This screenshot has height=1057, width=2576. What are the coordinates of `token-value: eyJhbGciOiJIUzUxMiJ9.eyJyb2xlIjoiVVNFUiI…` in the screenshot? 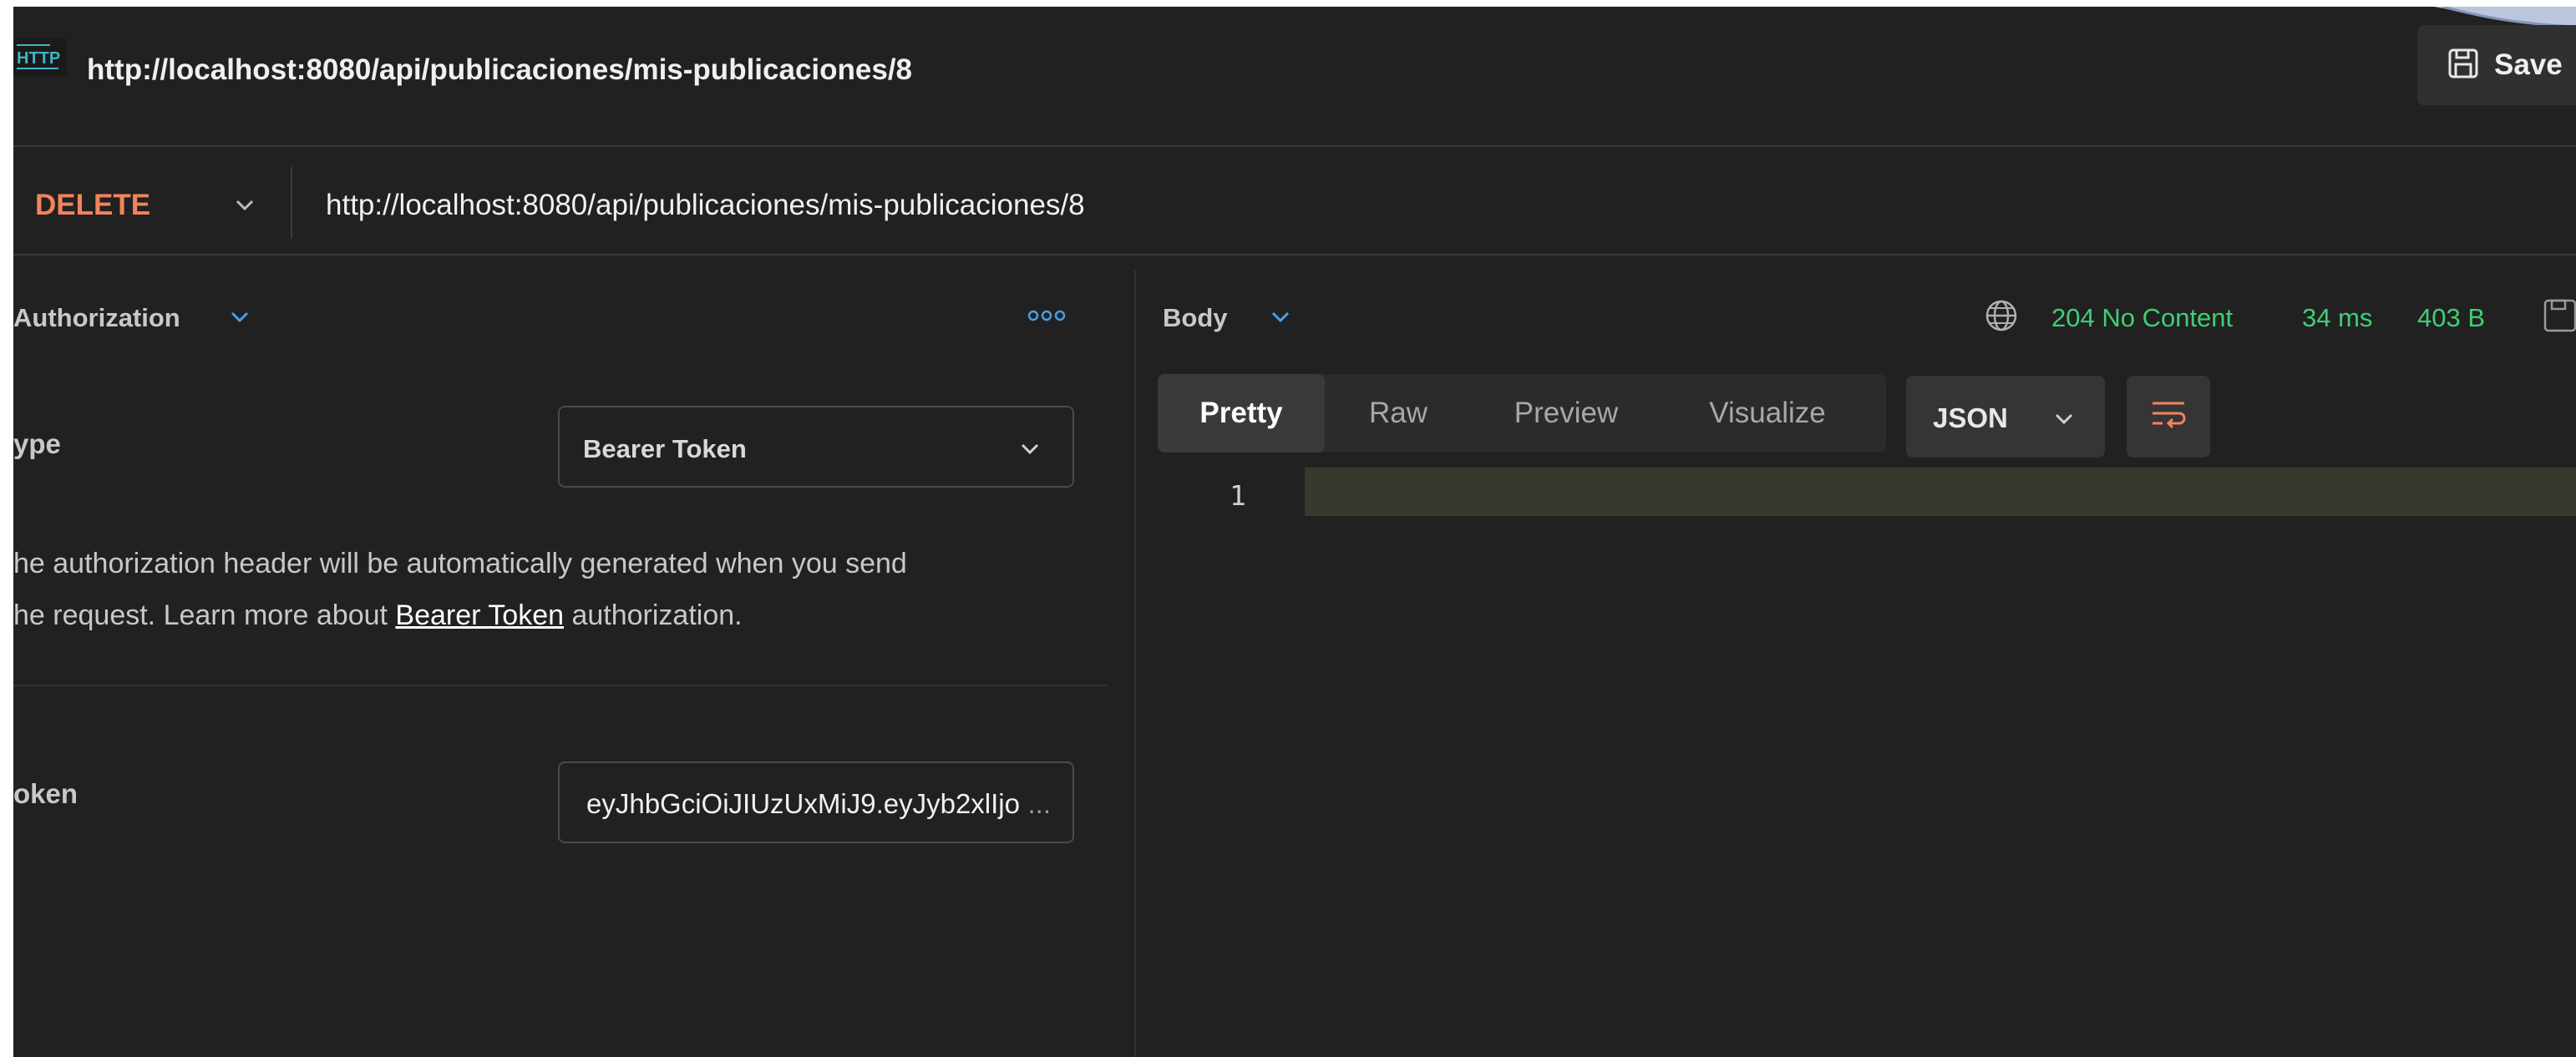 It's located at (803, 803).